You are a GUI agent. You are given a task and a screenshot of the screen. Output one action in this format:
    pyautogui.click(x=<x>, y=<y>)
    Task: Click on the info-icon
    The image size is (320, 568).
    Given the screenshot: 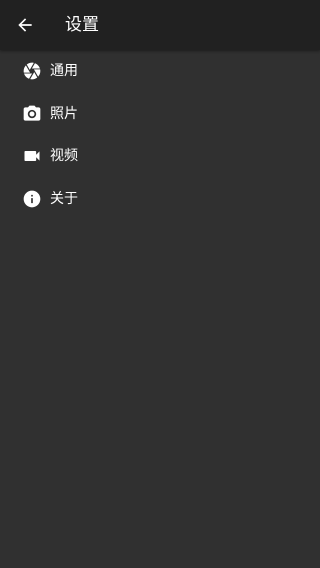 What is the action you would take?
    pyautogui.click(x=32, y=199)
    